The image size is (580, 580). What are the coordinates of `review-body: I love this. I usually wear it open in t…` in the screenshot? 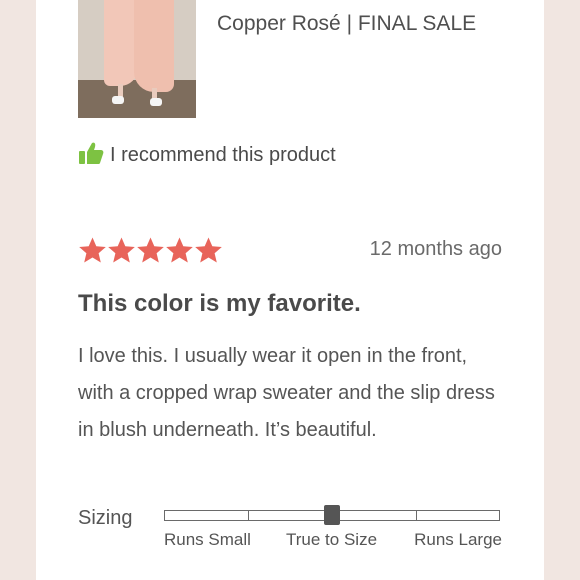 It's located at (286, 393).